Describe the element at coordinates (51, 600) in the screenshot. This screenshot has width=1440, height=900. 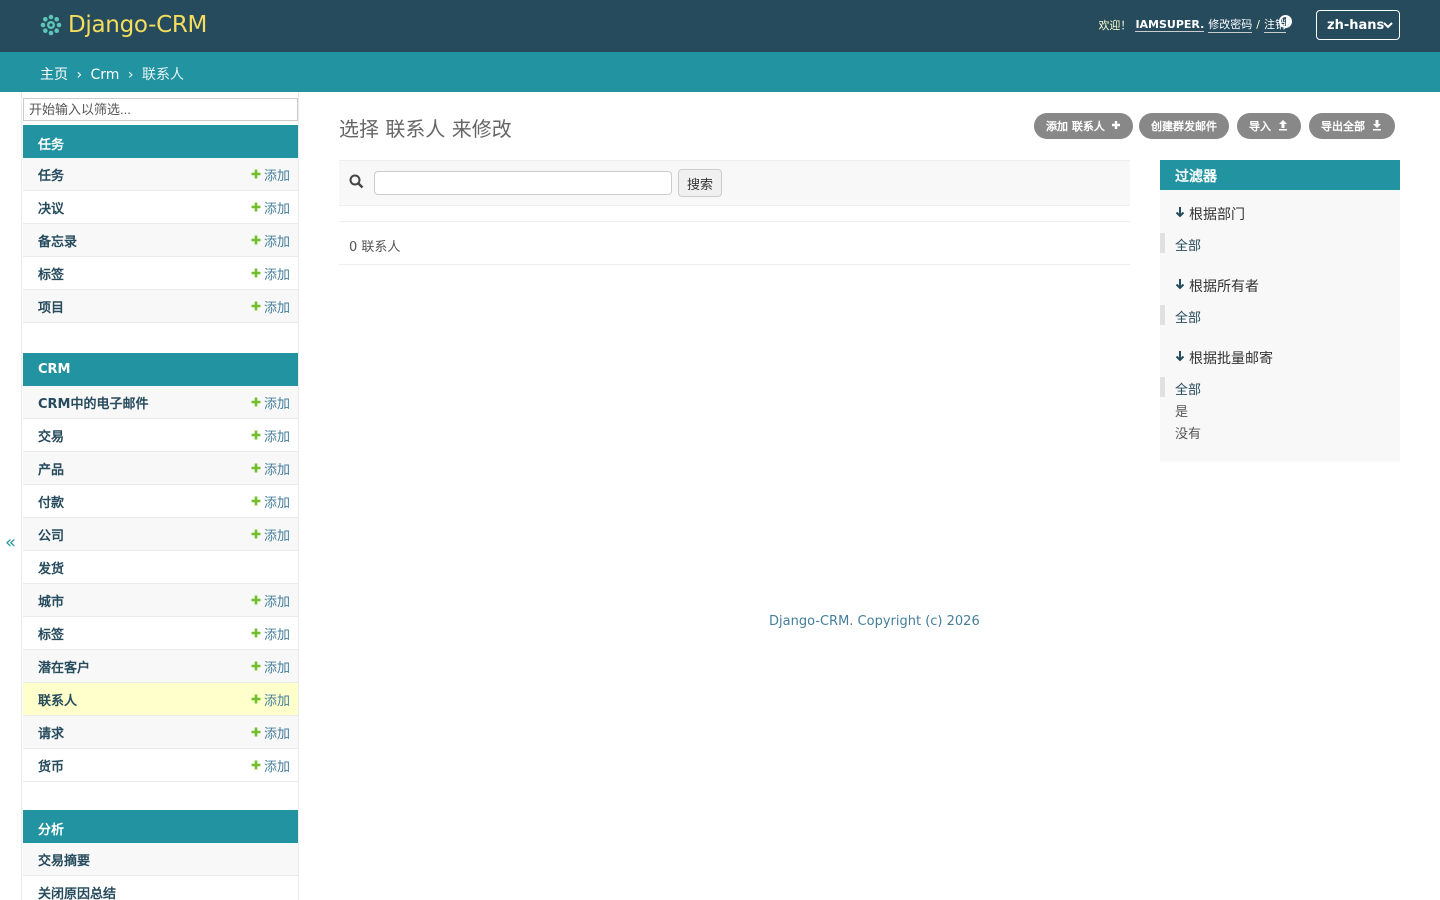
I see `sidebar-item-label: 城市` at that location.